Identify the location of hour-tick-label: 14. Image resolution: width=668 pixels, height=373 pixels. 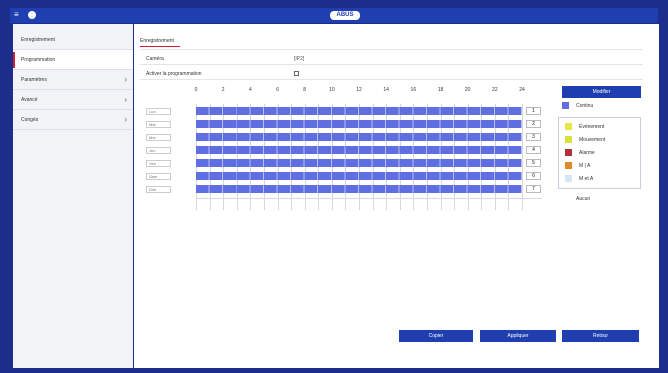
(386, 90).